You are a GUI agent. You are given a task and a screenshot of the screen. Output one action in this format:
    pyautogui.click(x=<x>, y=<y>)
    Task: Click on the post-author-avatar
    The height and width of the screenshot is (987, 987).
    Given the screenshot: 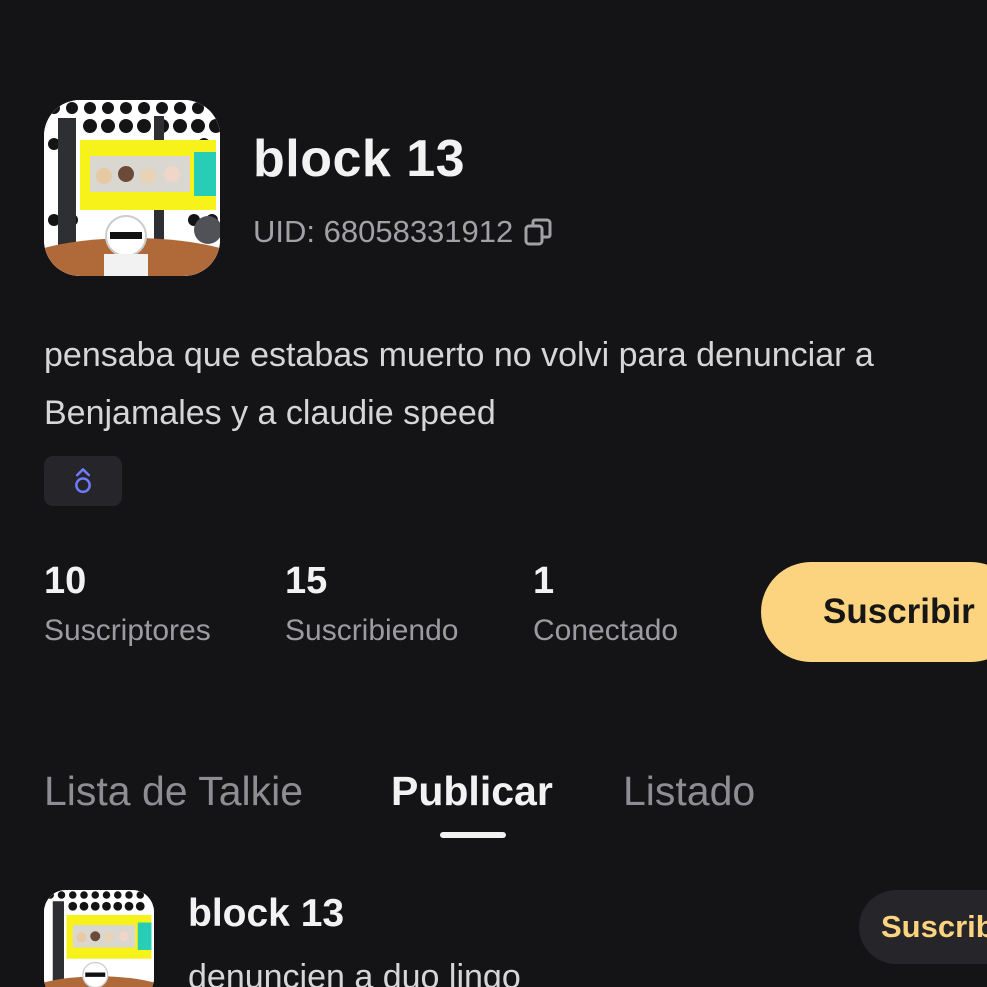 What is the action you would take?
    pyautogui.click(x=99, y=938)
    